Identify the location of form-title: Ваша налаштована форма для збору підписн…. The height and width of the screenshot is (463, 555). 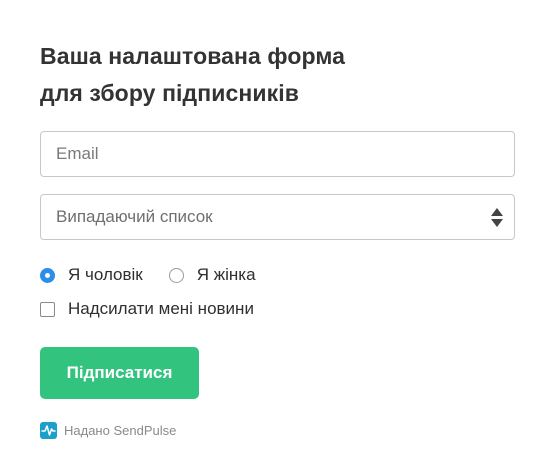
(277, 75).